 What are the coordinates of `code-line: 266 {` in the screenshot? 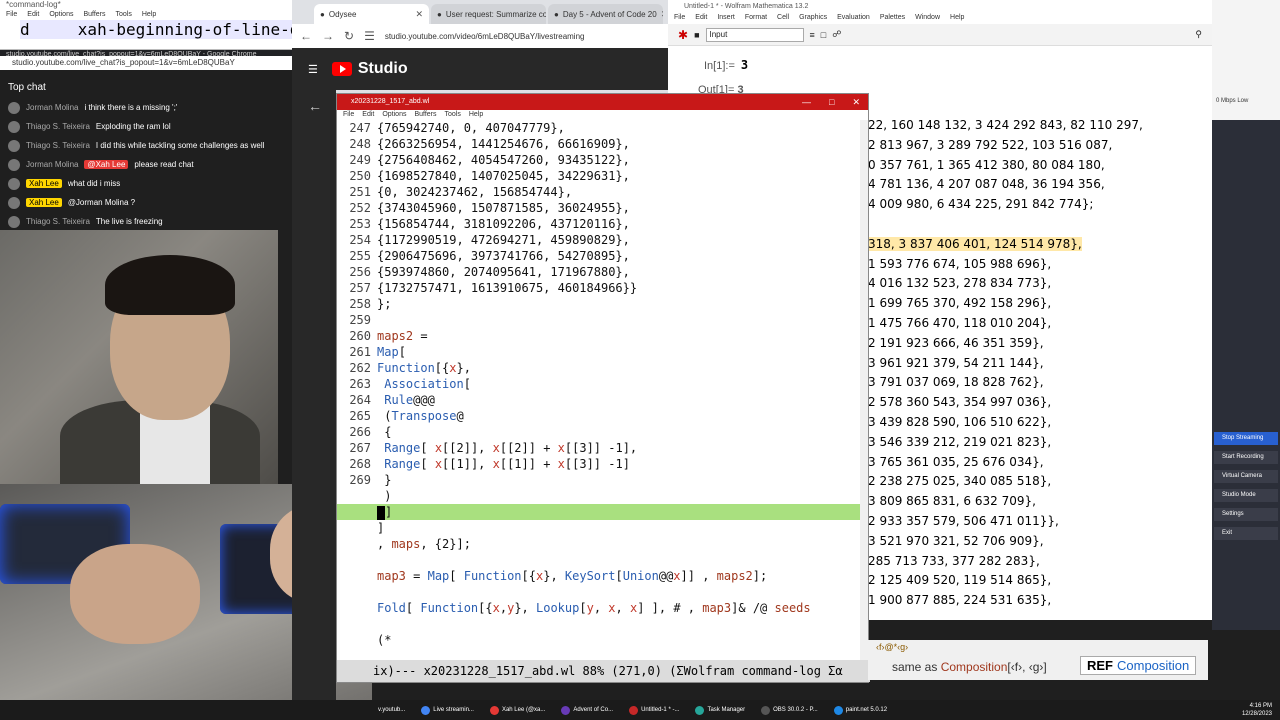 It's located at (602, 432).